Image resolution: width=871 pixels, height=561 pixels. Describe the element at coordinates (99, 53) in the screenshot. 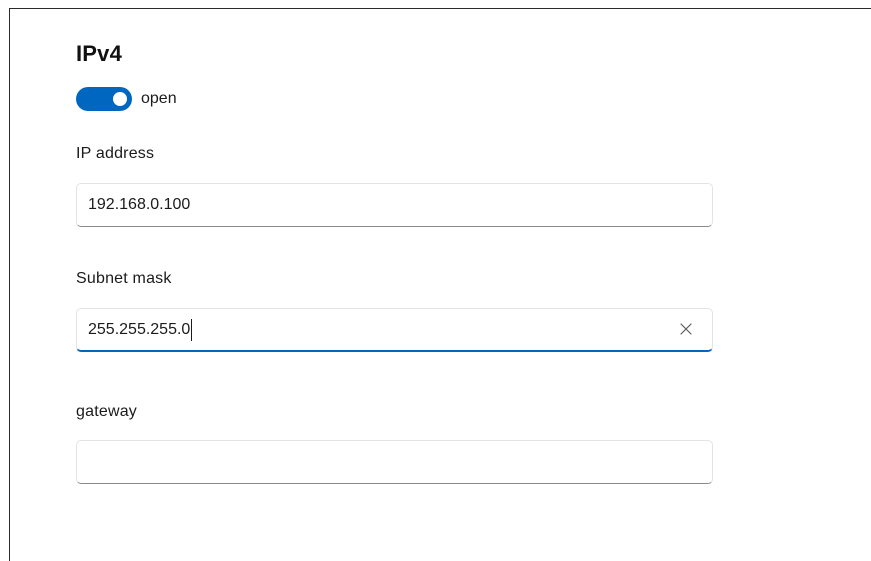

I see `section-title: IPv4` at that location.